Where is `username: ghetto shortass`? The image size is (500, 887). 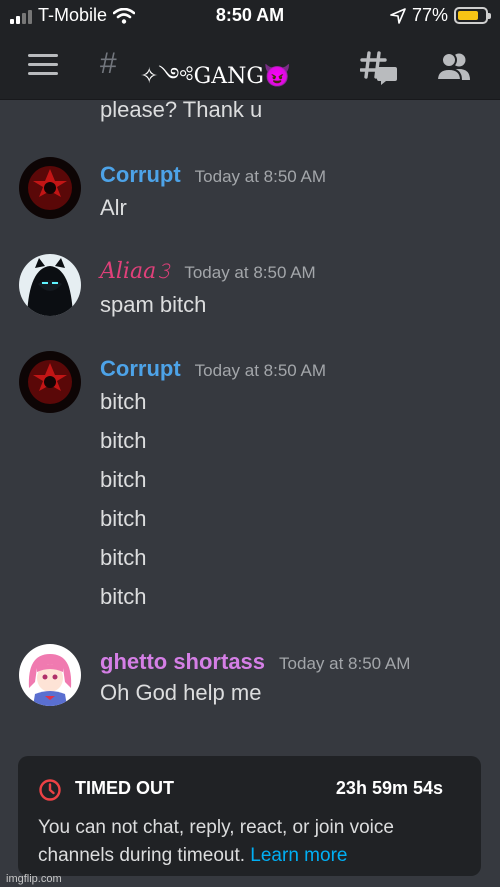
username: ghetto shortass is located at coordinates (182, 662).